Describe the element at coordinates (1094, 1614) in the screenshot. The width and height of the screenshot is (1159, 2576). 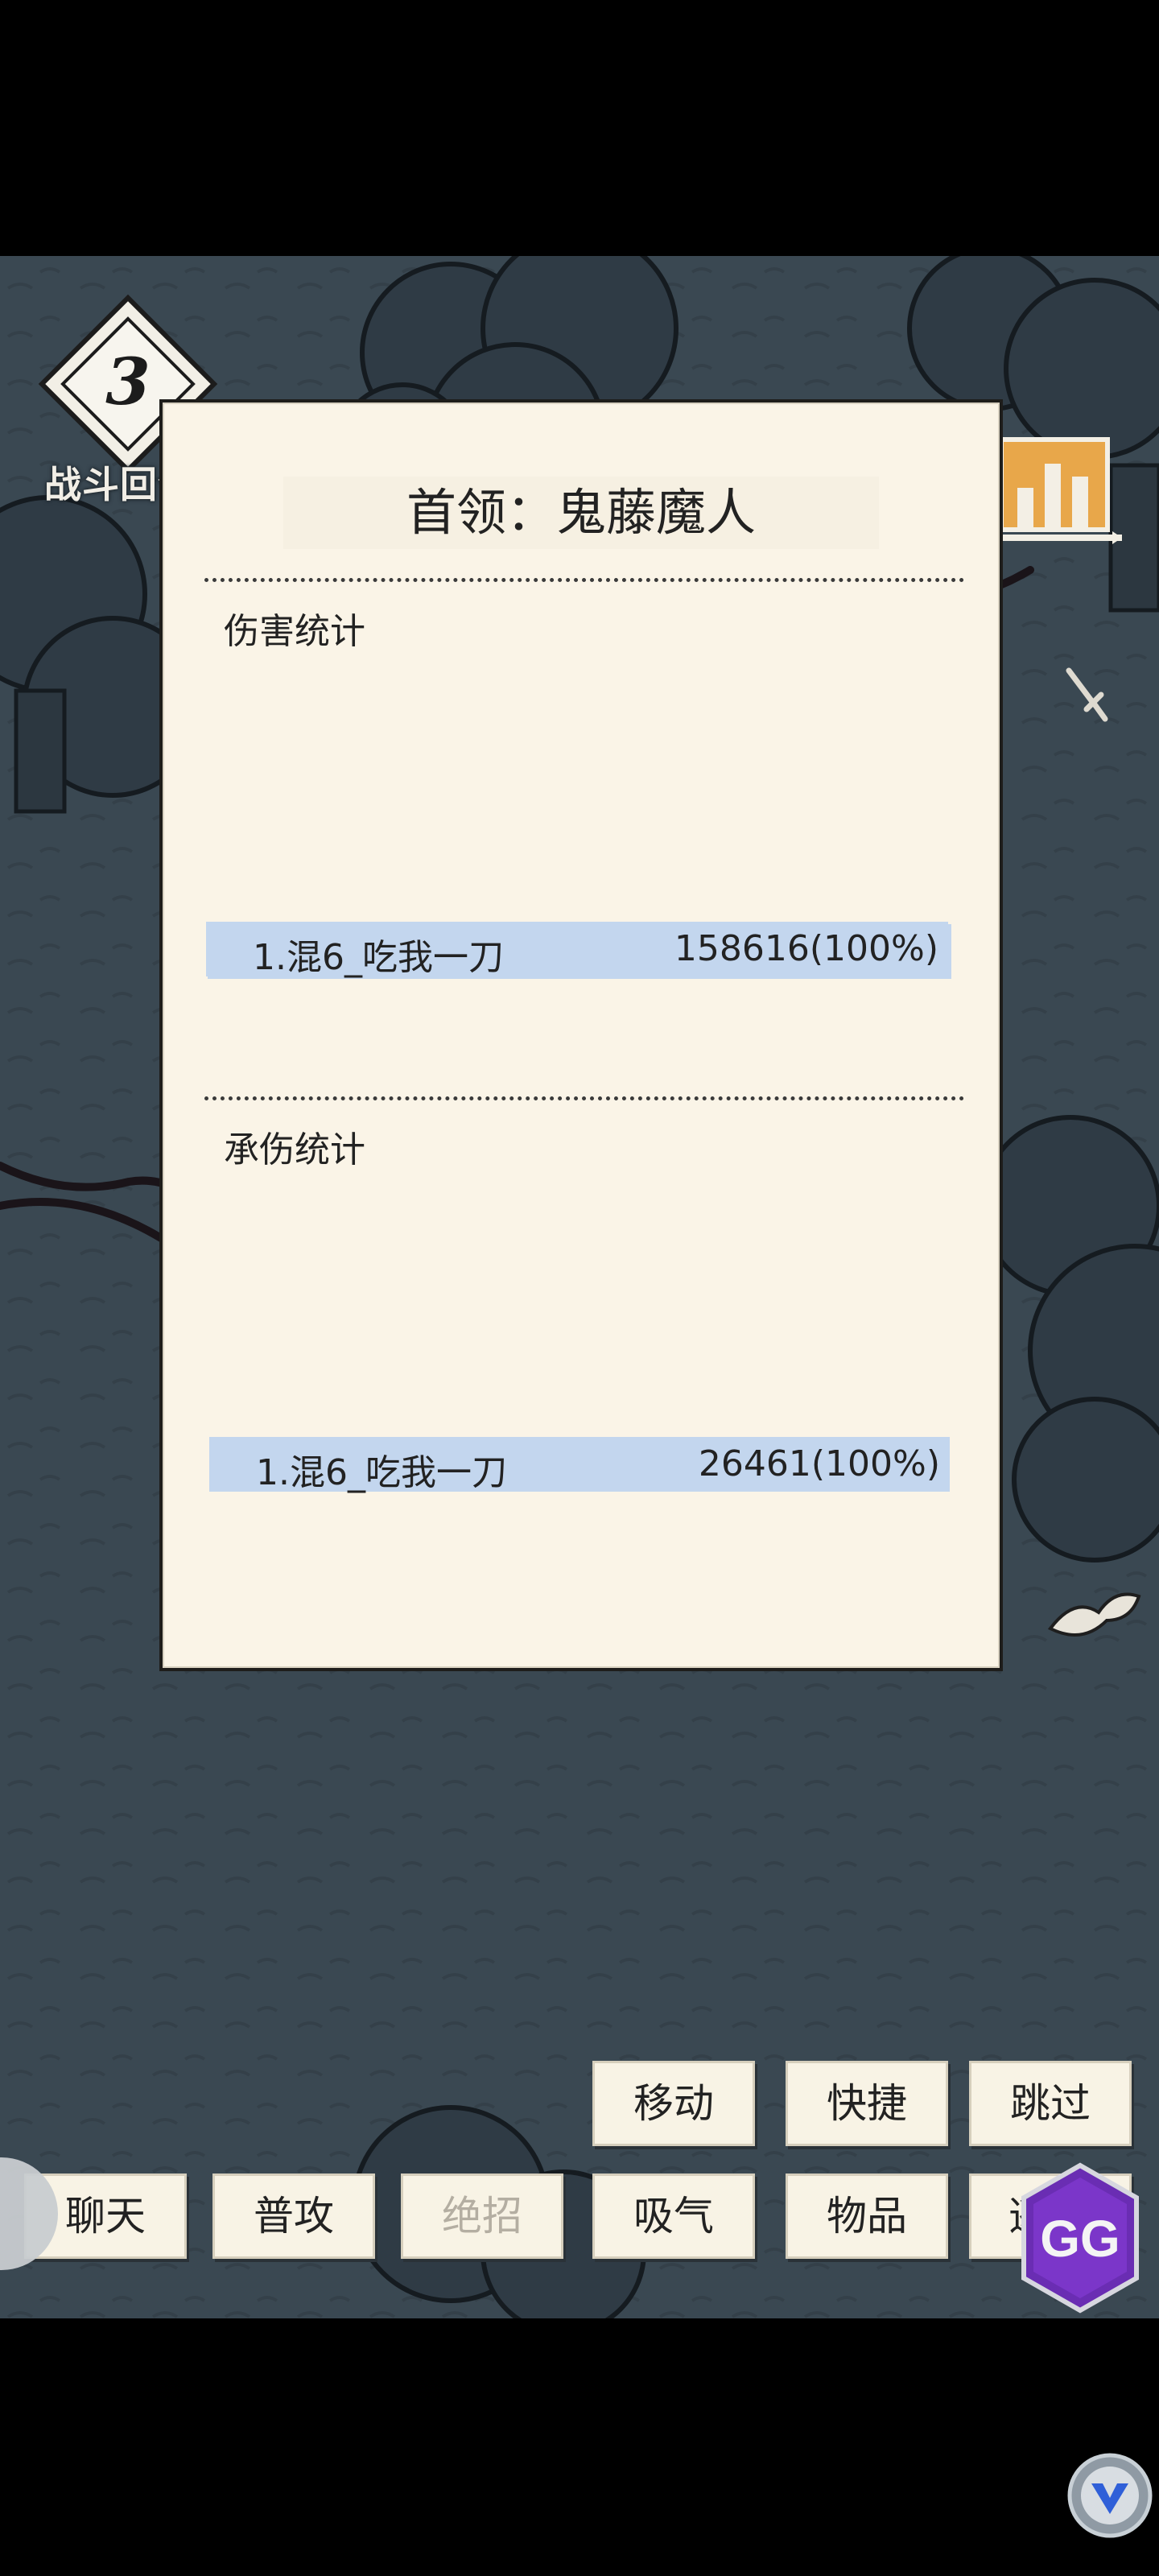
I see `leaf-icon` at that location.